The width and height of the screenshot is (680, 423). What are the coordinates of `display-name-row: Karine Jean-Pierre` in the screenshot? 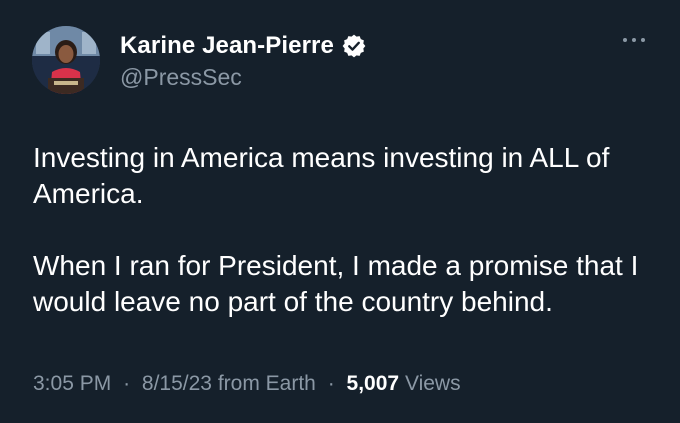 It's located at (243, 46).